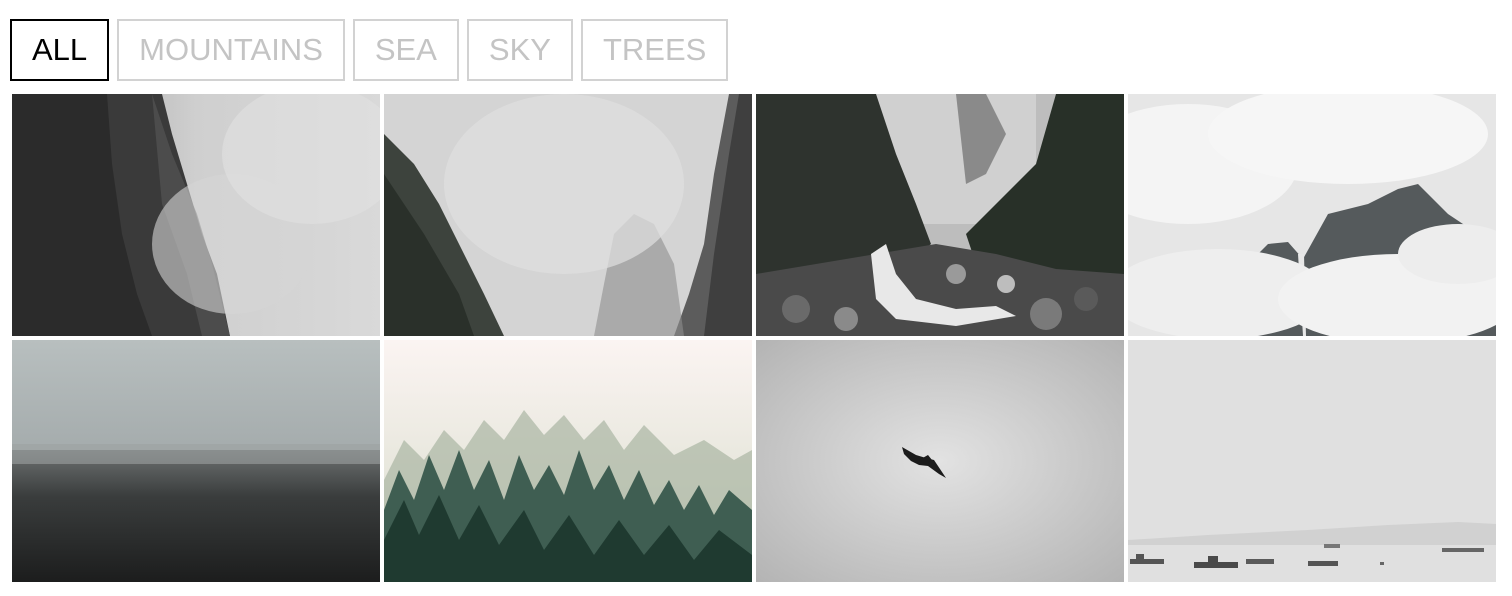 Image resolution: width=1512 pixels, height=596 pixels. Describe the element at coordinates (405, 50) in the screenshot. I see `filter-button-sea: SEA` at that location.